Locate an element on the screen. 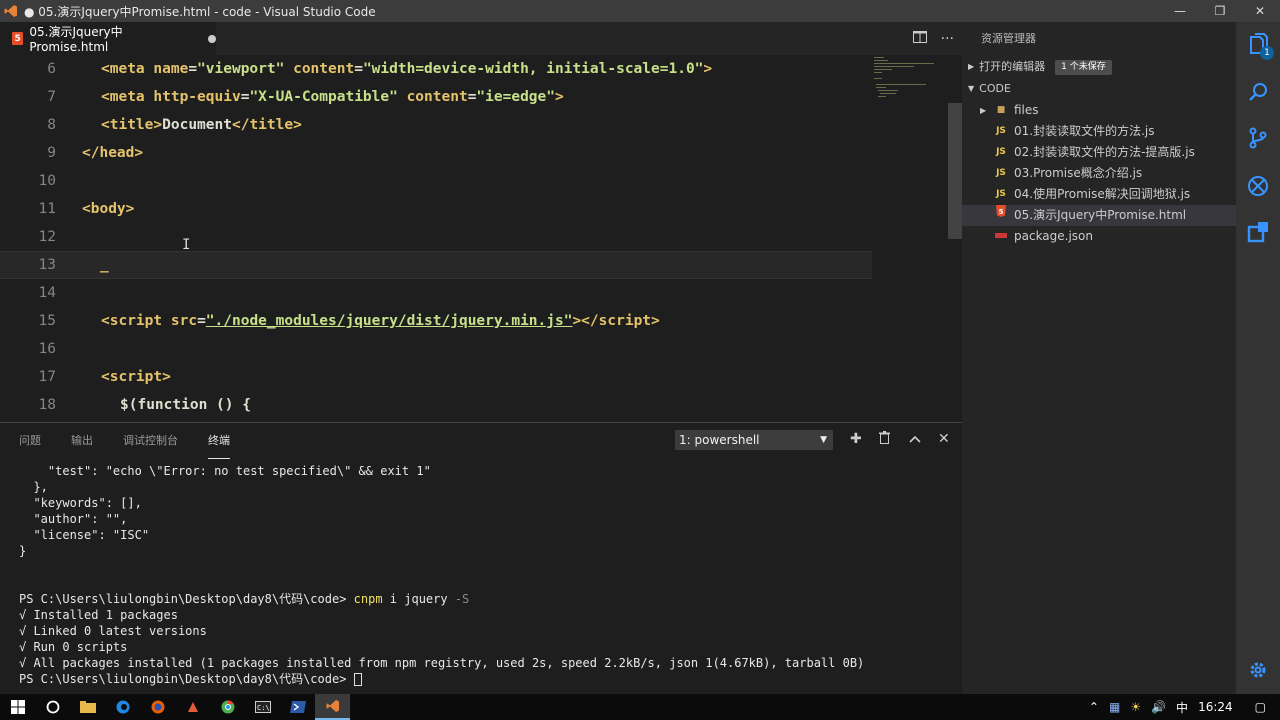 The image size is (1280, 720). unsaved-count-badge: 1 is located at coordinates (1267, 53).